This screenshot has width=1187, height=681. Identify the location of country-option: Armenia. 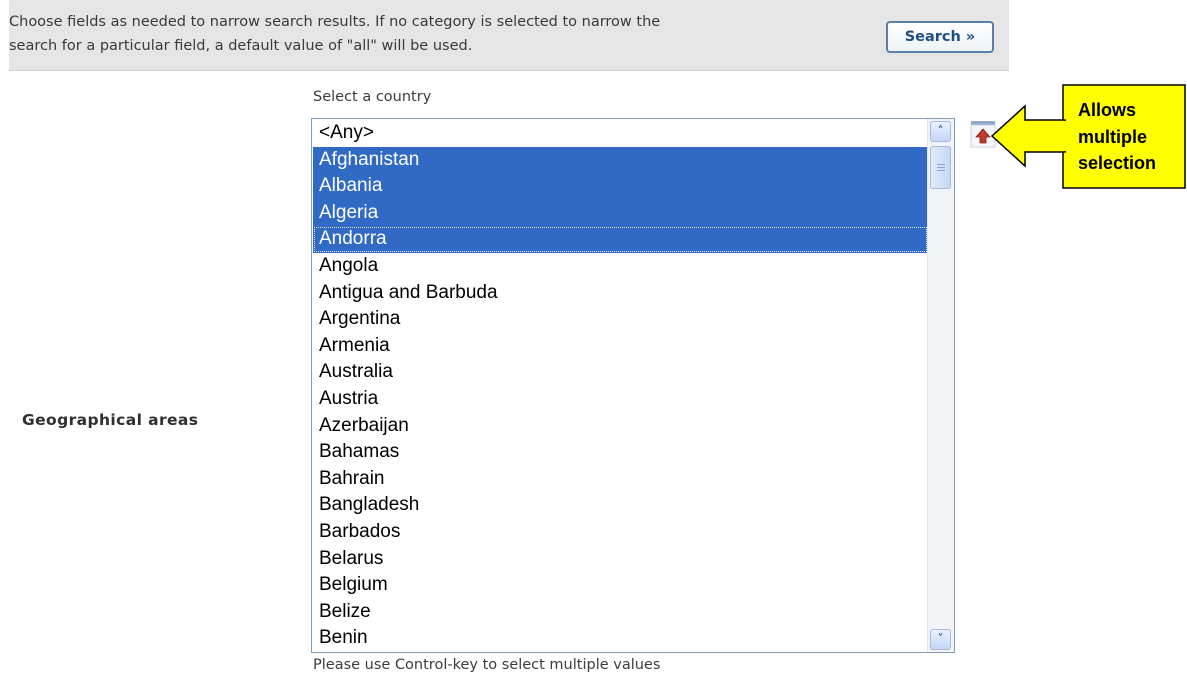
(620, 346).